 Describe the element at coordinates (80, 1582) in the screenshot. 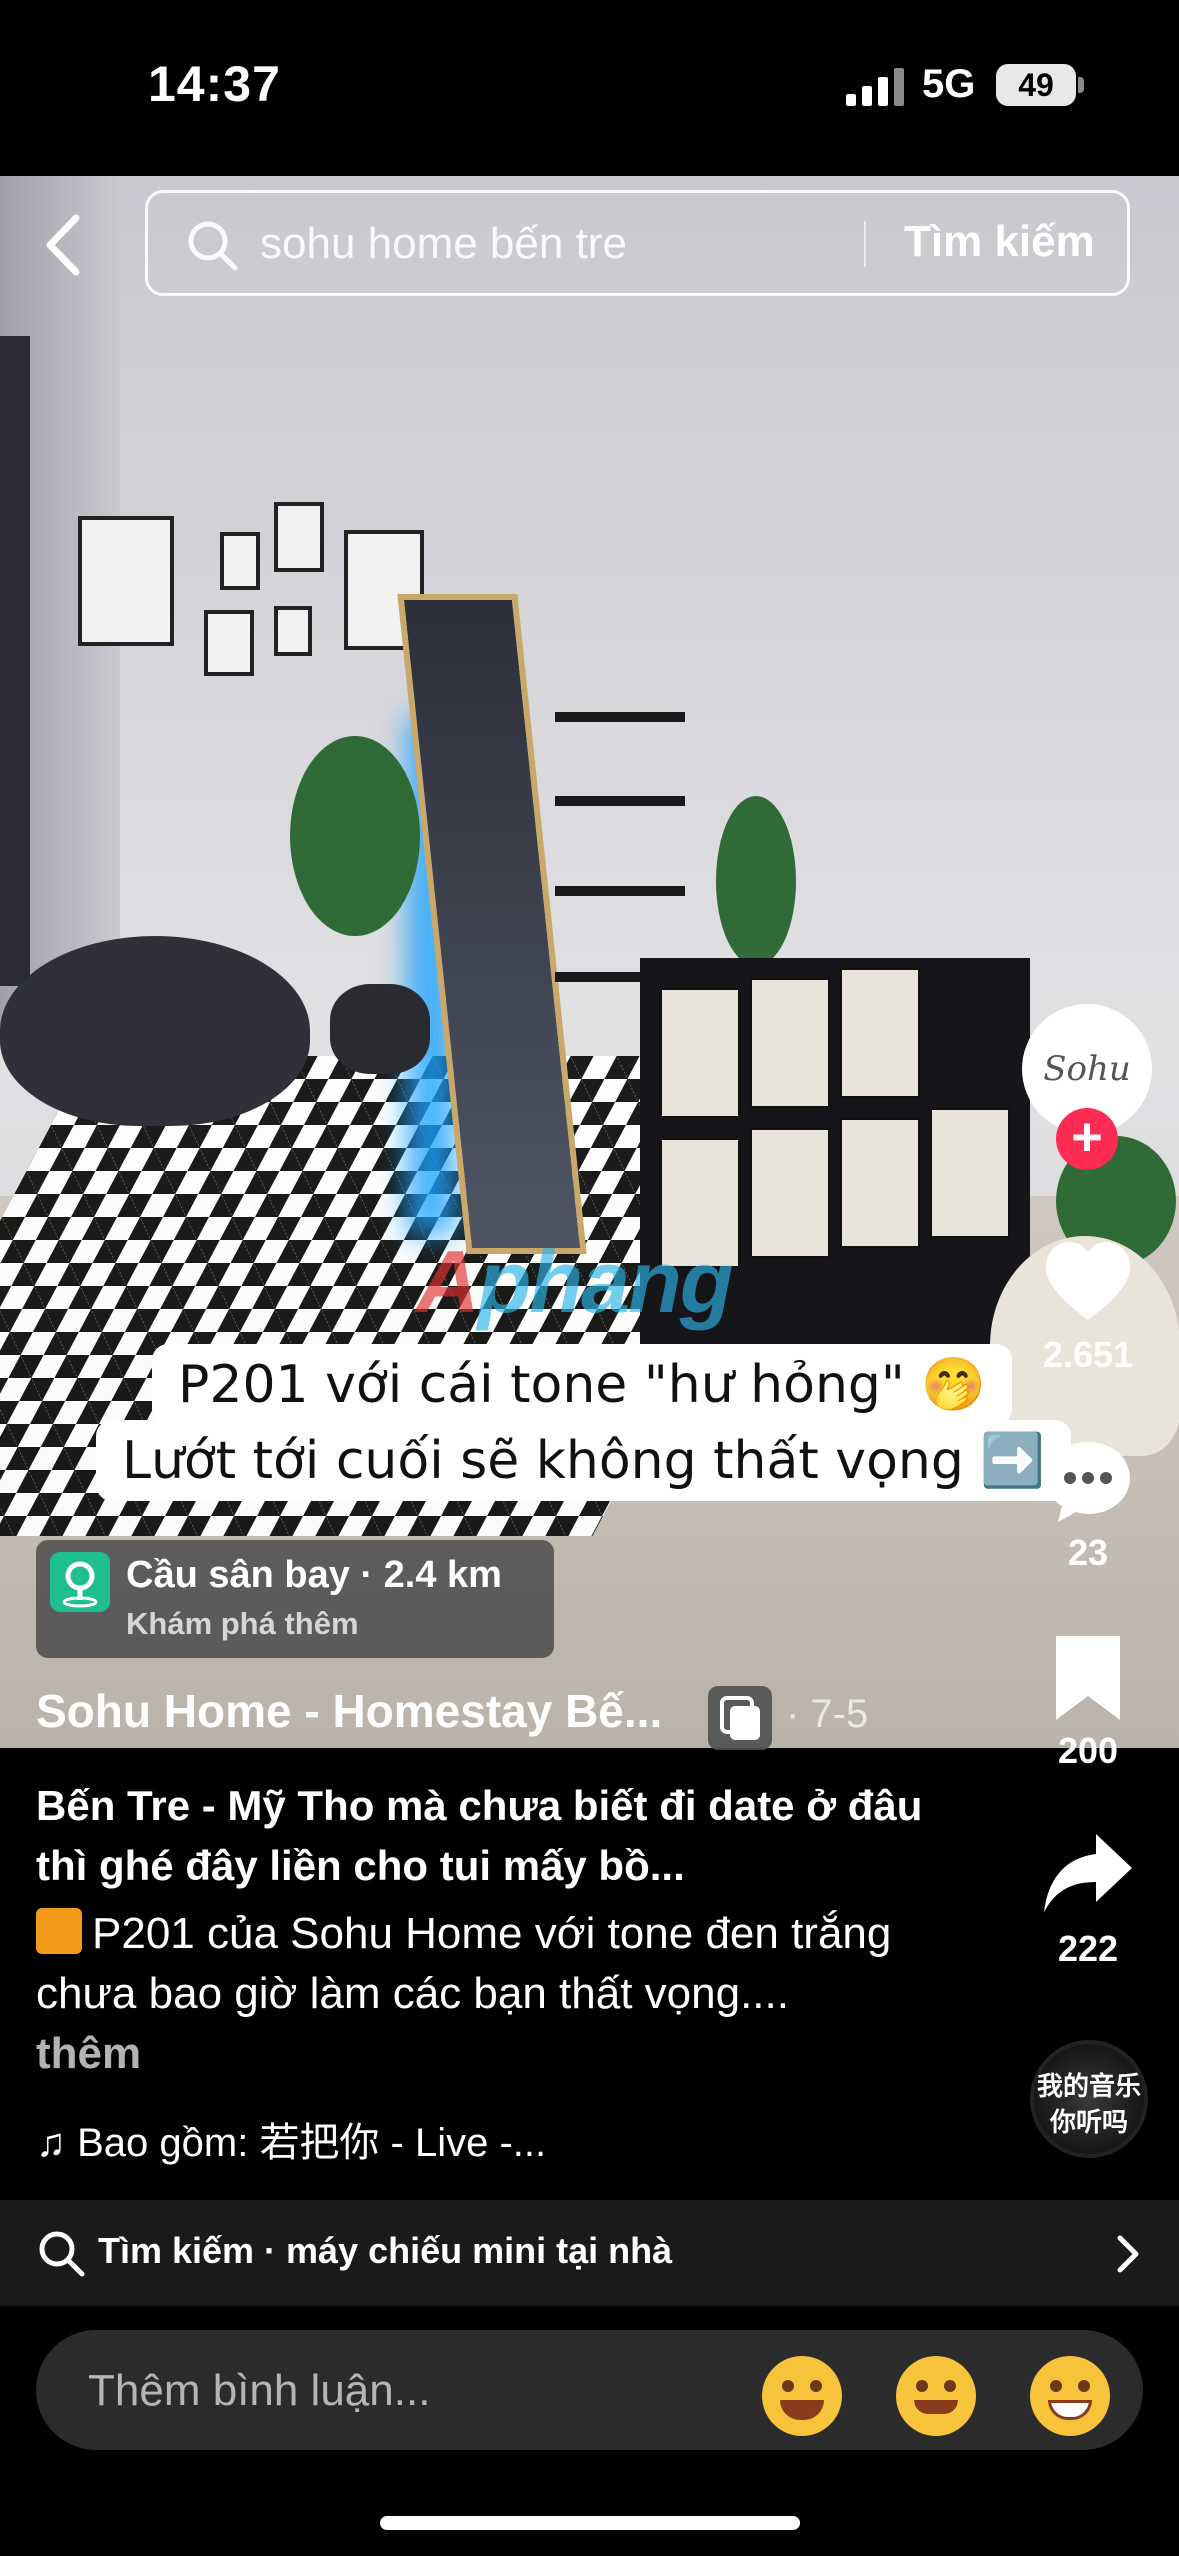

I see `location-pin-icon` at that location.